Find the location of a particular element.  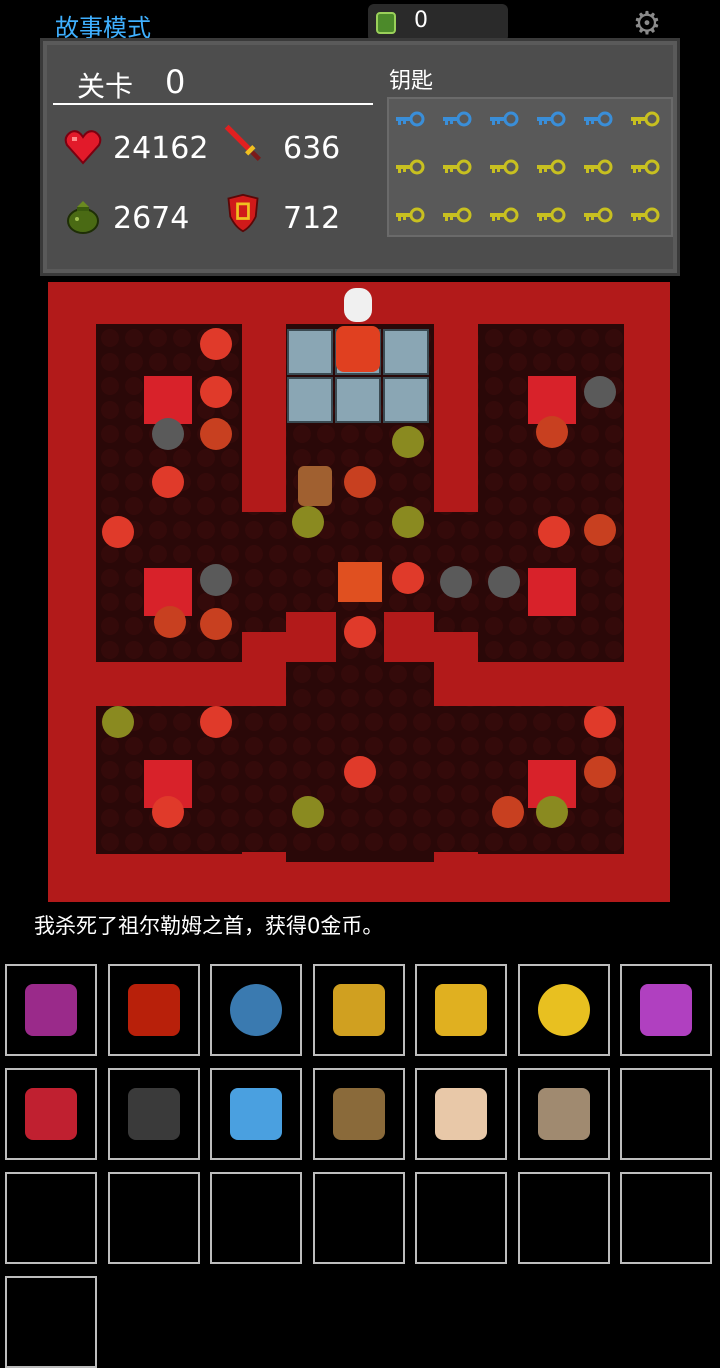

hero-sprite is located at coordinates (315, 486).